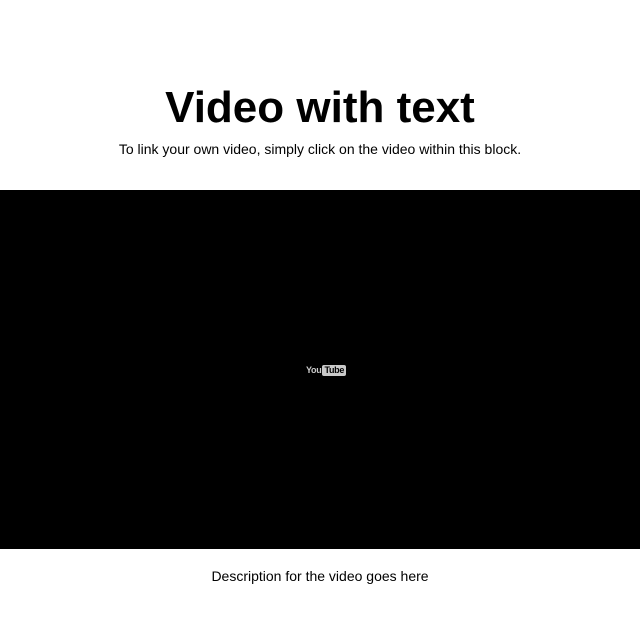 Image resolution: width=640 pixels, height=634 pixels. I want to click on youtube-logo-you-text: You, so click(314, 370).